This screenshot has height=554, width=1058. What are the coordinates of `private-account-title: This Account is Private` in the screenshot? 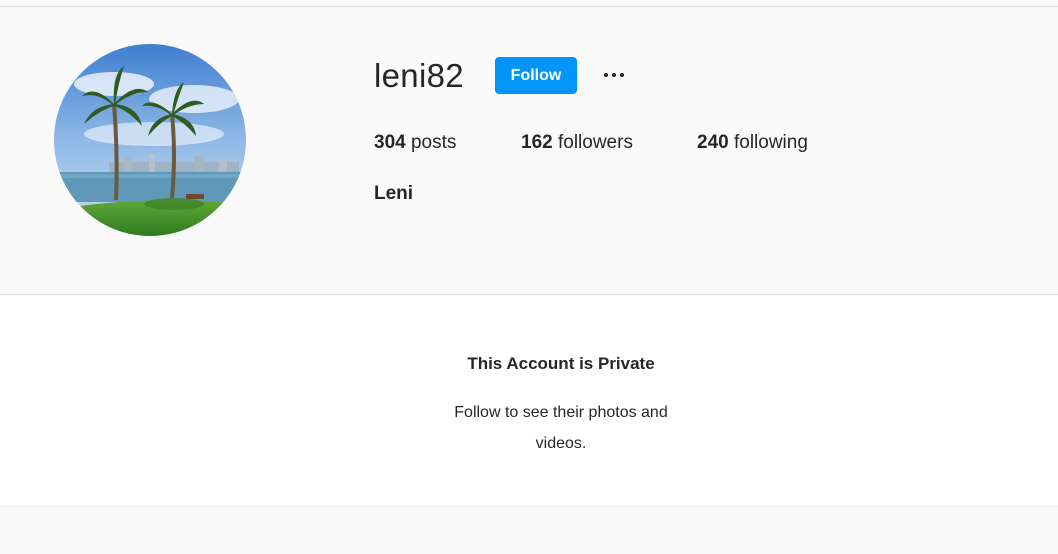 It's located at (561, 363).